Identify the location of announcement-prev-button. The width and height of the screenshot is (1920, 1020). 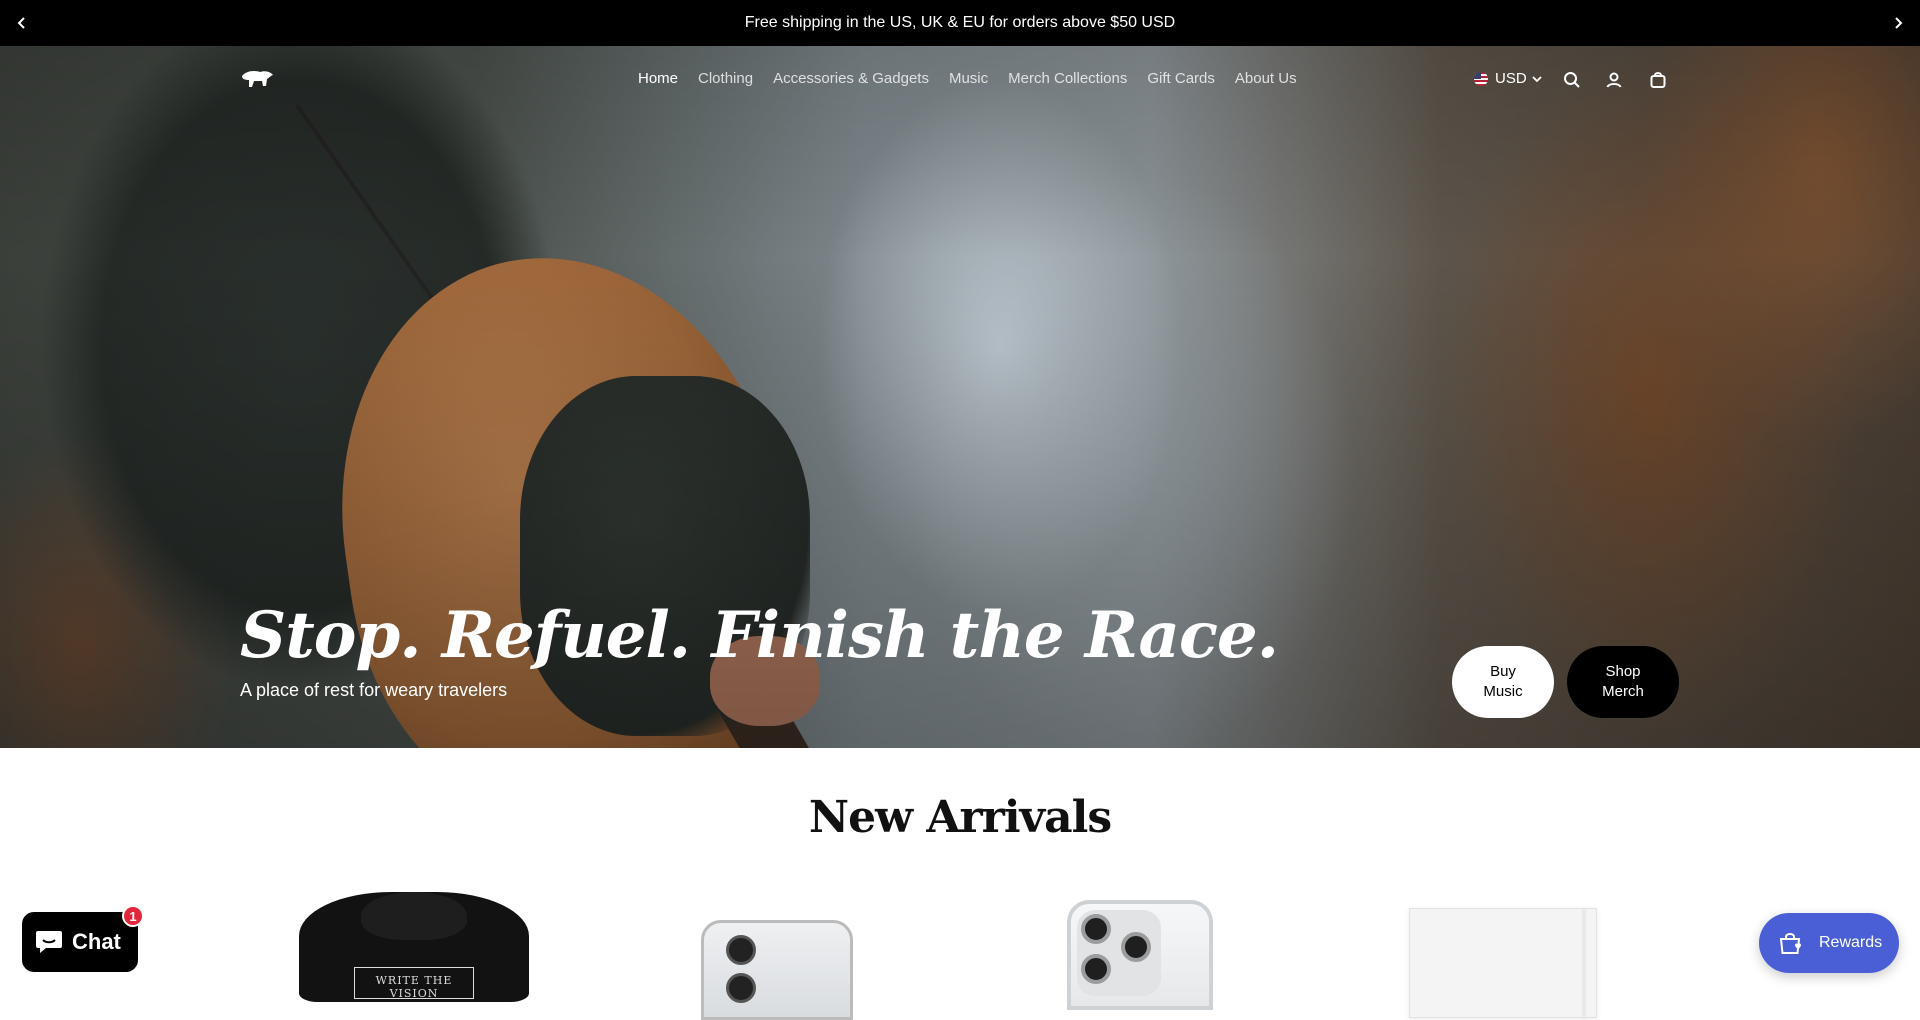
(22, 23).